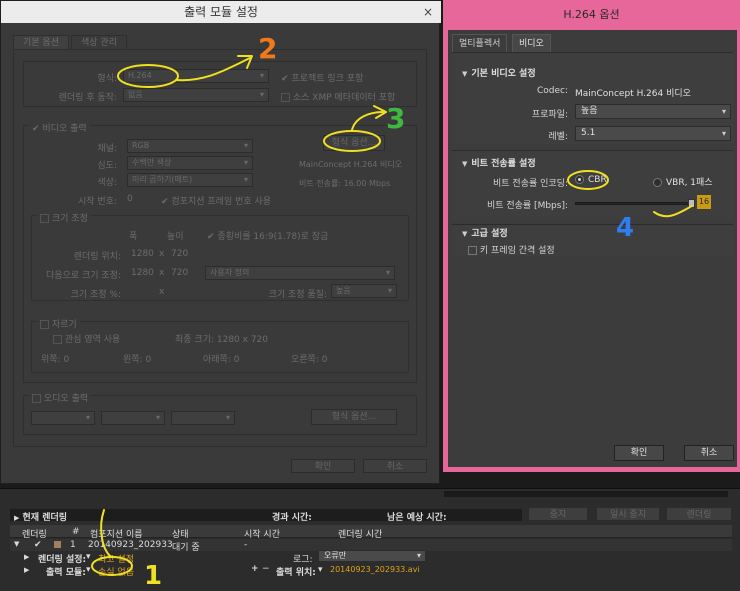 The height and width of the screenshot is (591, 740). I want to click on annotation-circle-format-options, so click(352, 141).